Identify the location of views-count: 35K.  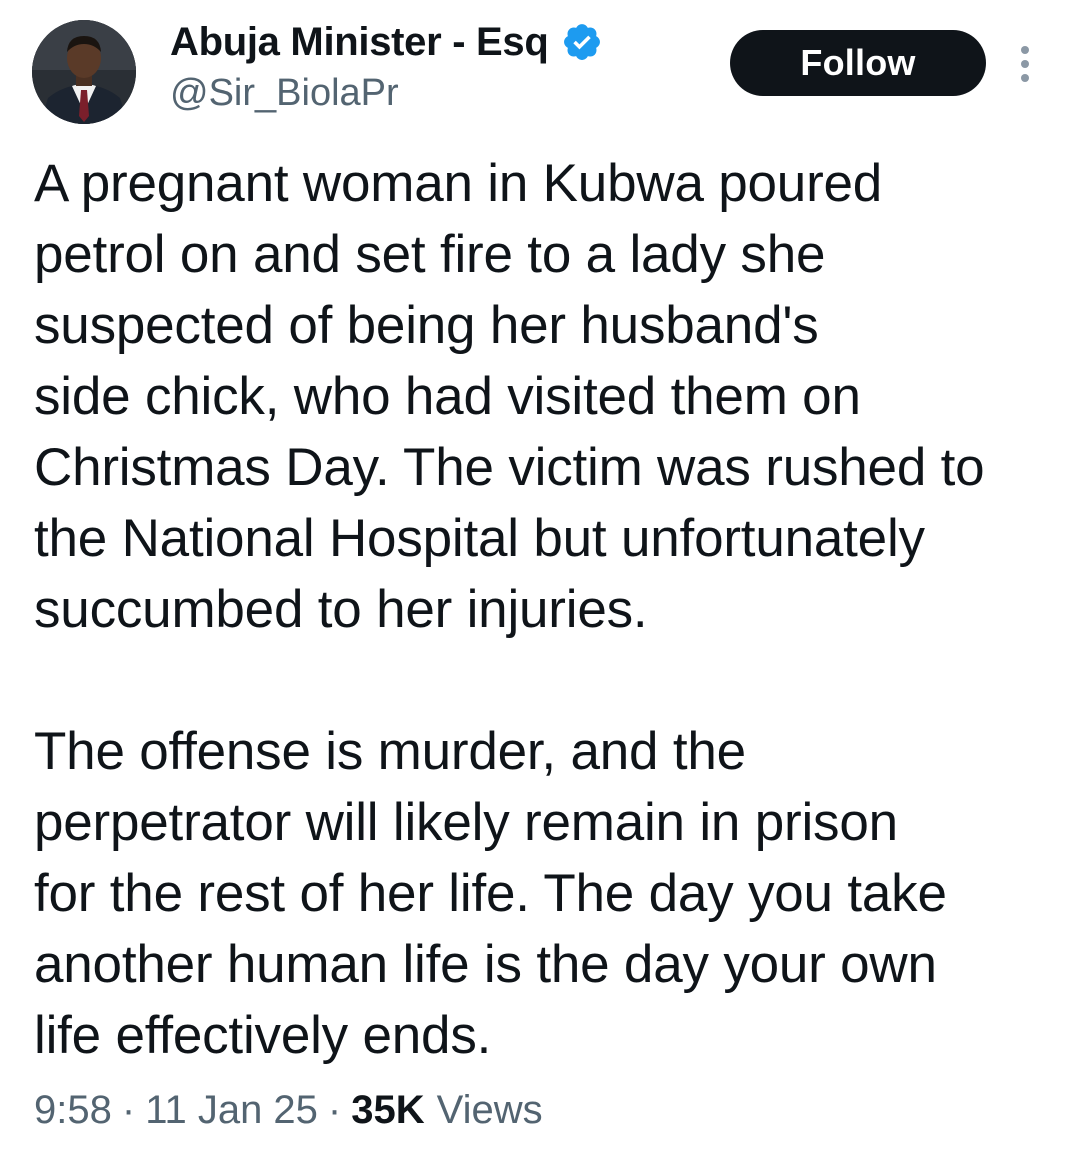
(387, 1110).